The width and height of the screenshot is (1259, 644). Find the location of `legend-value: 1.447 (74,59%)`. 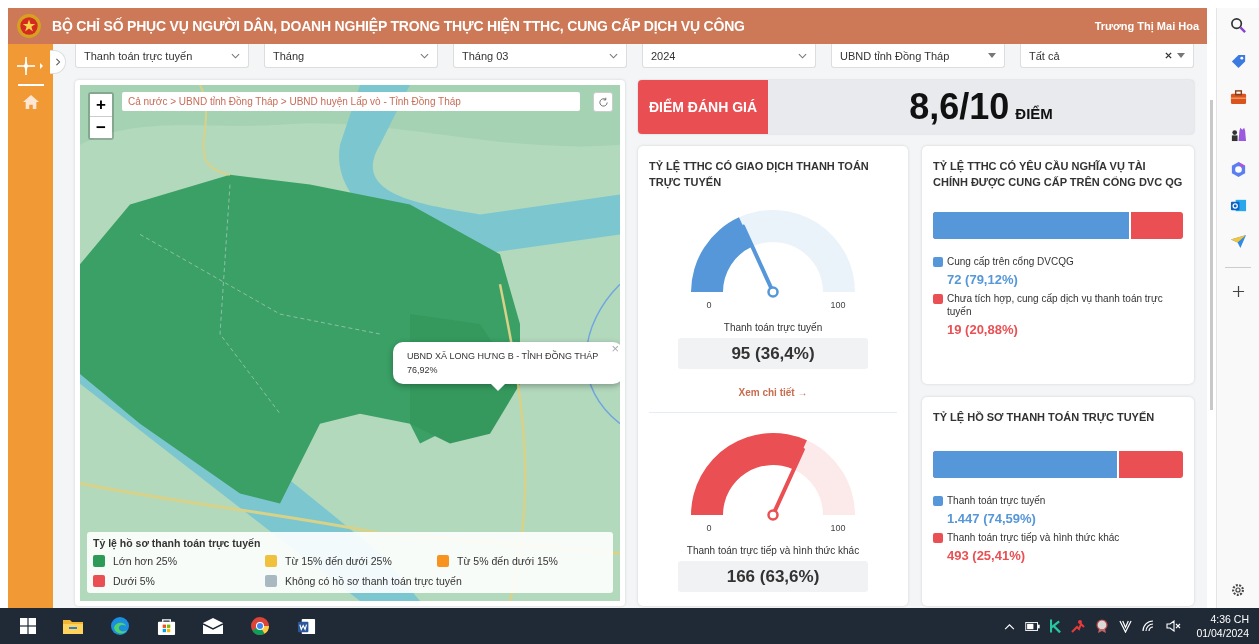

legend-value: 1.447 (74,59%) is located at coordinates (992, 518).